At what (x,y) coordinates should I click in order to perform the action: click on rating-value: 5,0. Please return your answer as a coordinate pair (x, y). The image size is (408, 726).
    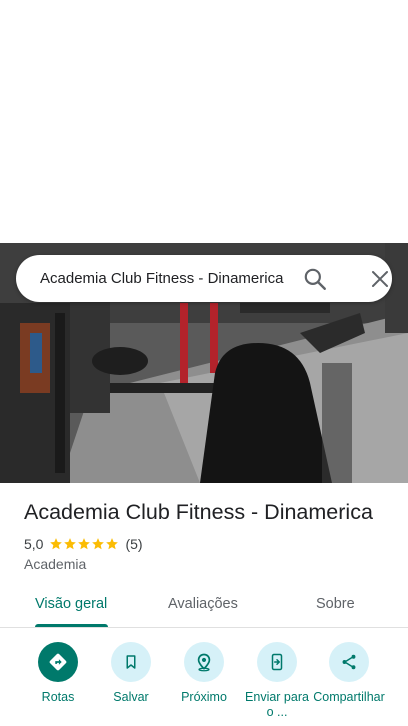
    Looking at the image, I should click on (34, 544).